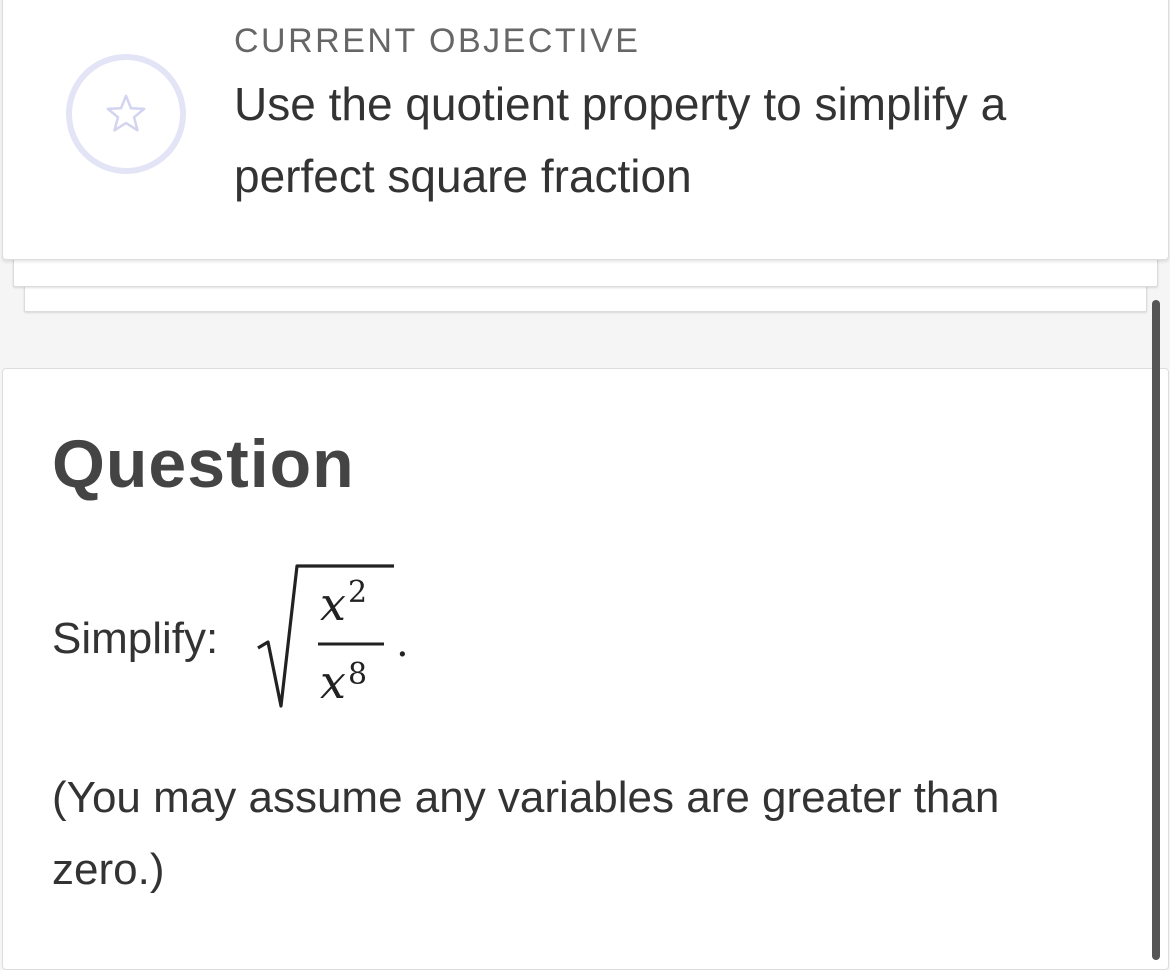  Describe the element at coordinates (333, 636) in the screenshot. I see `math-expression: x 2 x 8 .` at that location.